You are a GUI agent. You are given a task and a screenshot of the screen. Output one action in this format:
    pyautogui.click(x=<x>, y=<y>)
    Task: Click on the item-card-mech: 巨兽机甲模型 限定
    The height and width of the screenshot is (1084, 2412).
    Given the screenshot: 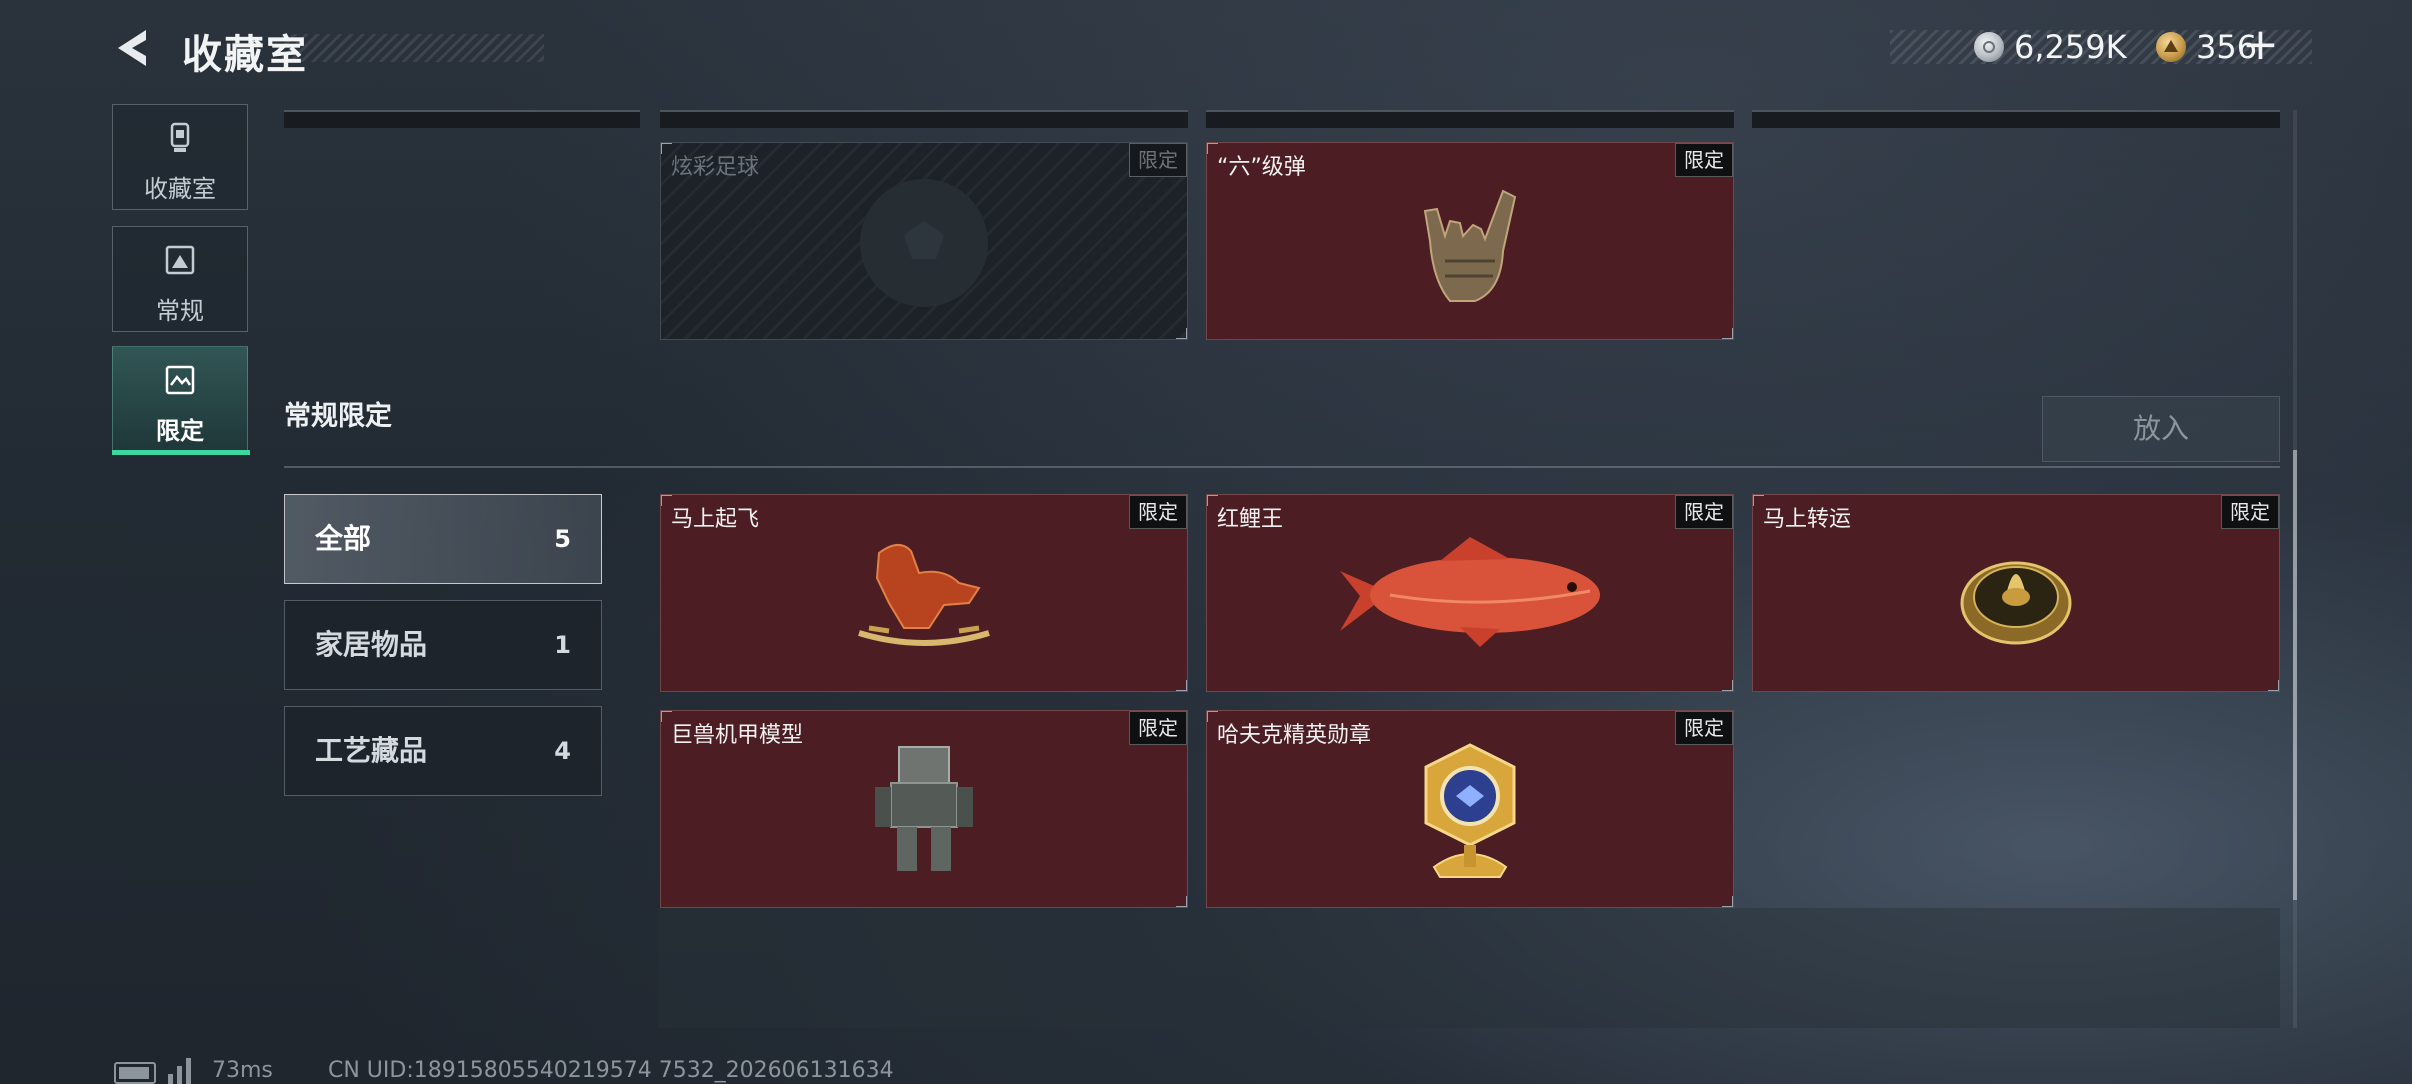 What is the action you would take?
    pyautogui.click(x=924, y=809)
    